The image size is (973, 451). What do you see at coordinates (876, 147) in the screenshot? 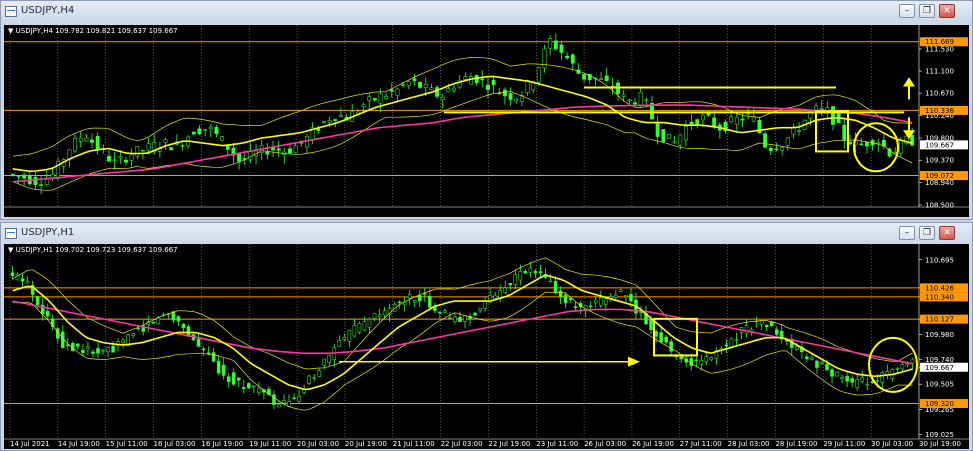
I see `annotation-ellipse` at bounding box center [876, 147].